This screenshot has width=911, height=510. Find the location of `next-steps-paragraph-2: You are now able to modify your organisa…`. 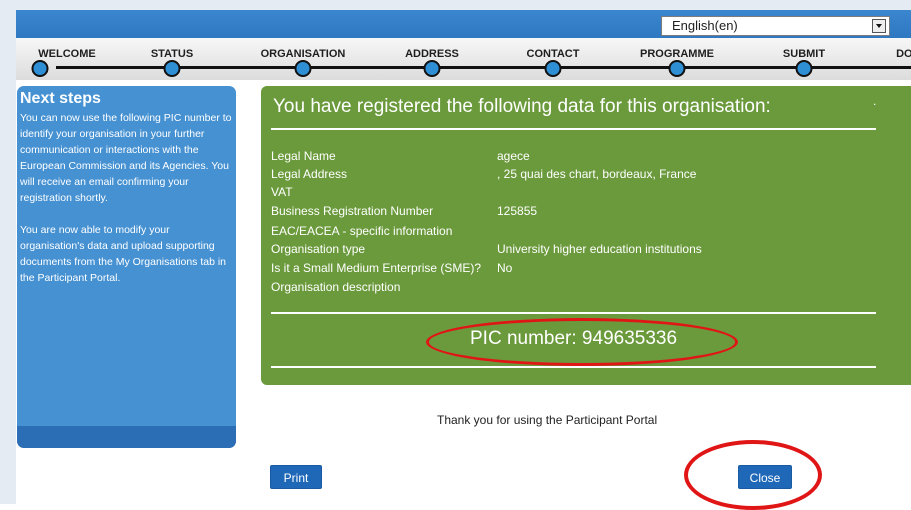

next-steps-paragraph-2: You are now able to modify your organisa… is located at coordinates (123, 254).